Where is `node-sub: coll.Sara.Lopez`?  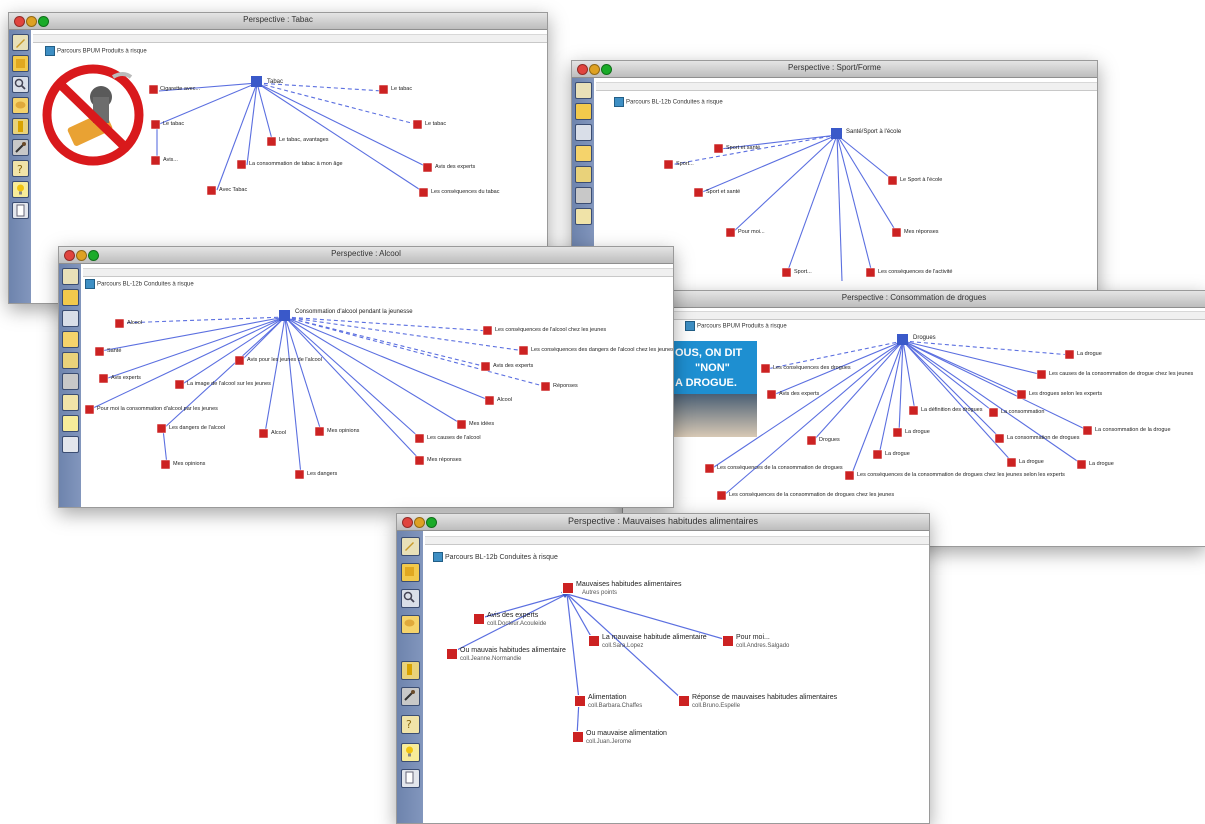 node-sub: coll.Sara.Lopez is located at coordinates (623, 646).